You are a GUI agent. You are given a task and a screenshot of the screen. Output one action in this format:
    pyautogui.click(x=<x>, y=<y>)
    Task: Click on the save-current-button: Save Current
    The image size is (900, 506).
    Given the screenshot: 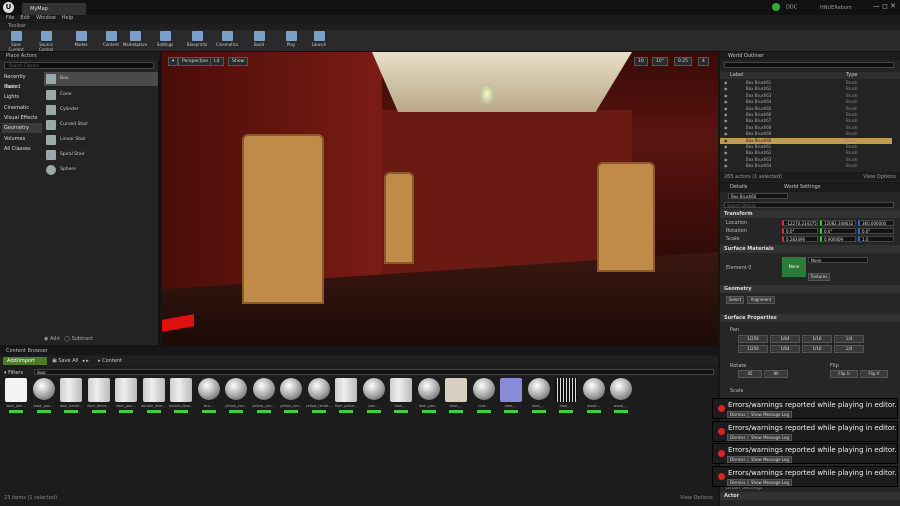 What is the action you would take?
    pyautogui.click(x=16, y=41)
    